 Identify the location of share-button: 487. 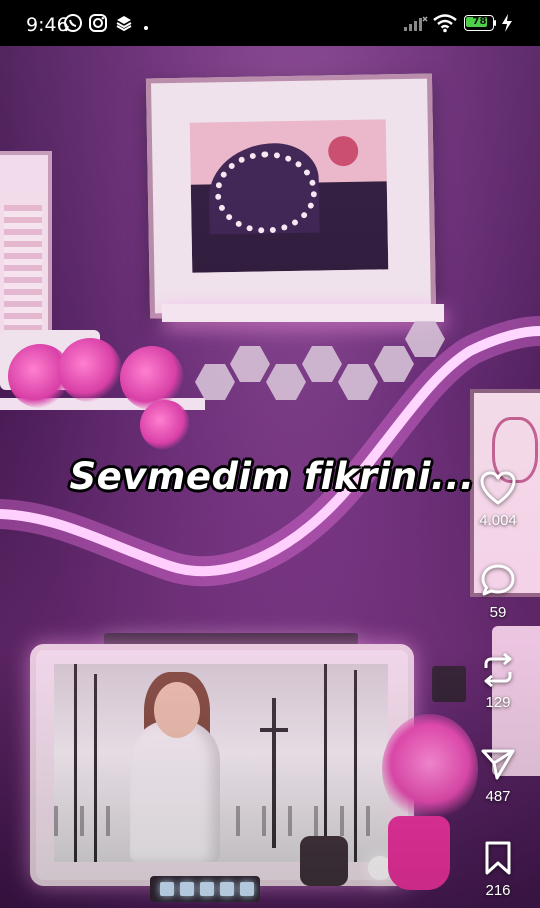
(498, 775).